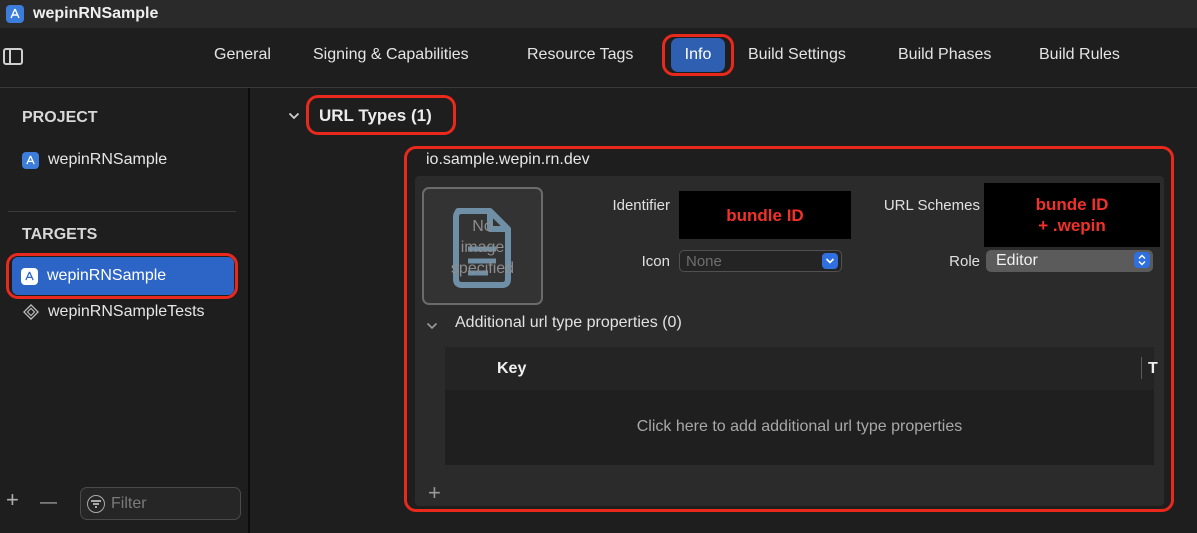 The image size is (1197, 533). I want to click on sidebar-item-label: wepinRNSampleTests, so click(126, 311).